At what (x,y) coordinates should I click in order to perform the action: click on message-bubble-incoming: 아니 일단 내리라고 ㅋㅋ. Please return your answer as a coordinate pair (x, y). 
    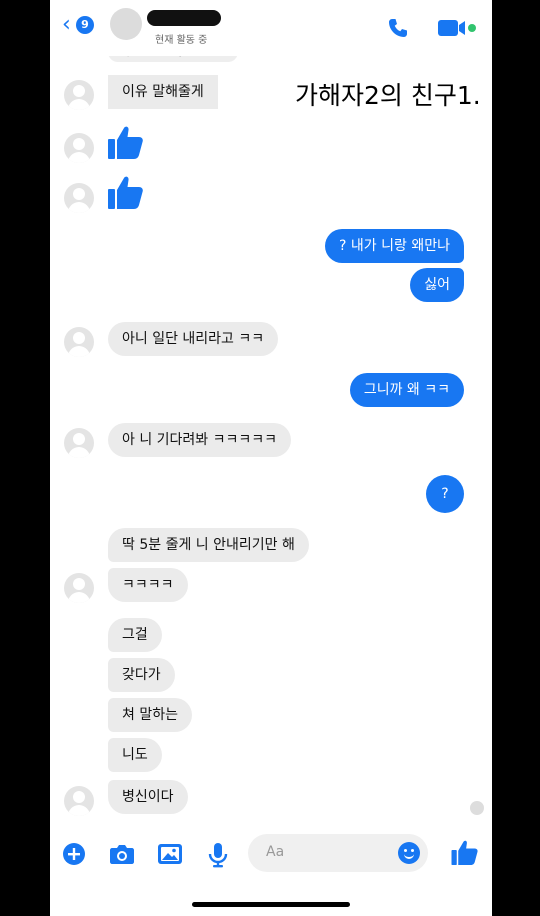
    Looking at the image, I should click on (193, 339).